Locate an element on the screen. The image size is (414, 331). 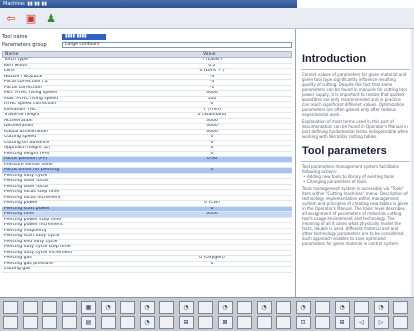
param-name: Focal correction / Z is located at coordinates (26, 82).